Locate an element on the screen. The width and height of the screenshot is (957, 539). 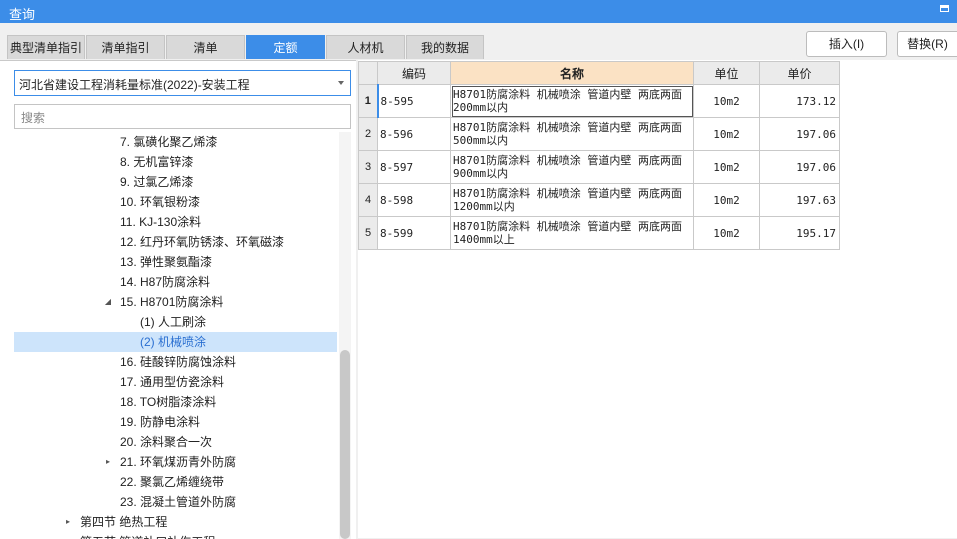
tree-node: ◢ 15. H8701防腐涂料 is located at coordinates (175, 302).